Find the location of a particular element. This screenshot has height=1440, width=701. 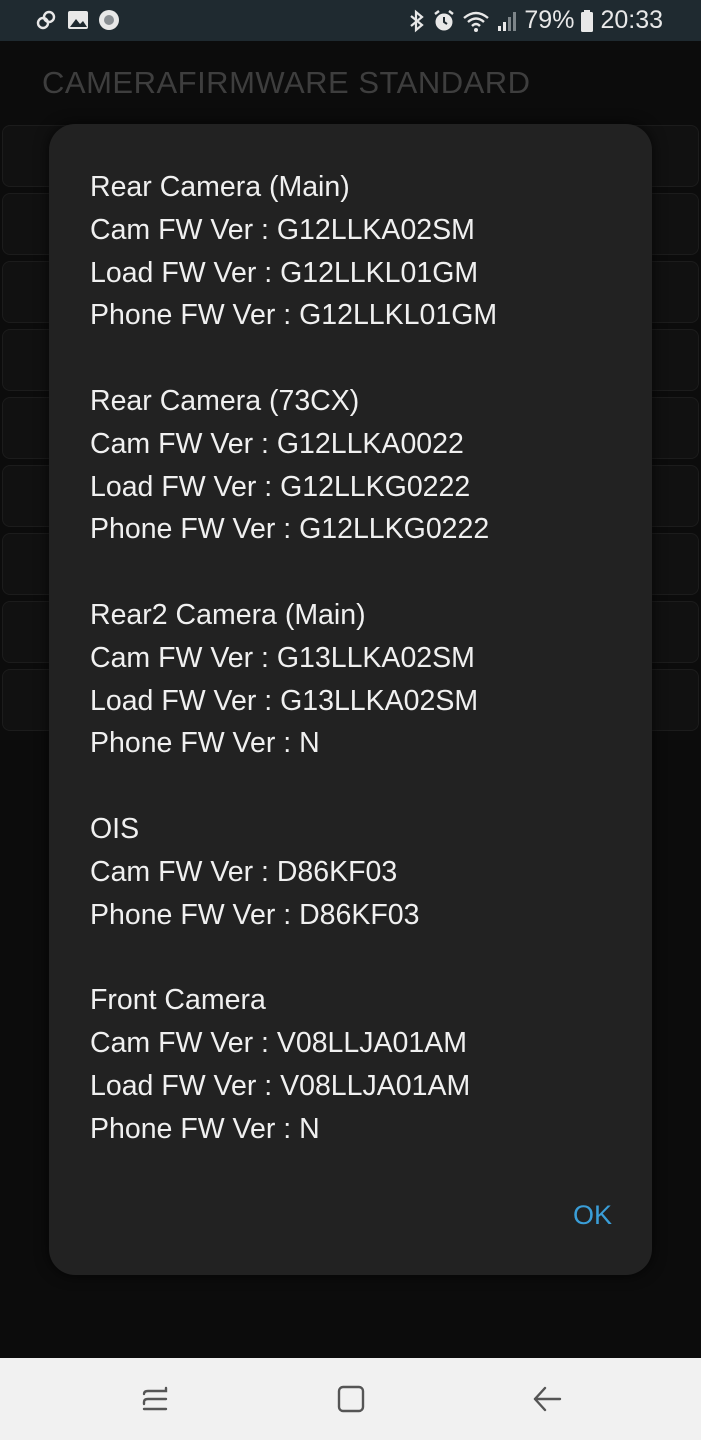

fw-line: Phone FW Ver : D86KF03 is located at coordinates (255, 914).